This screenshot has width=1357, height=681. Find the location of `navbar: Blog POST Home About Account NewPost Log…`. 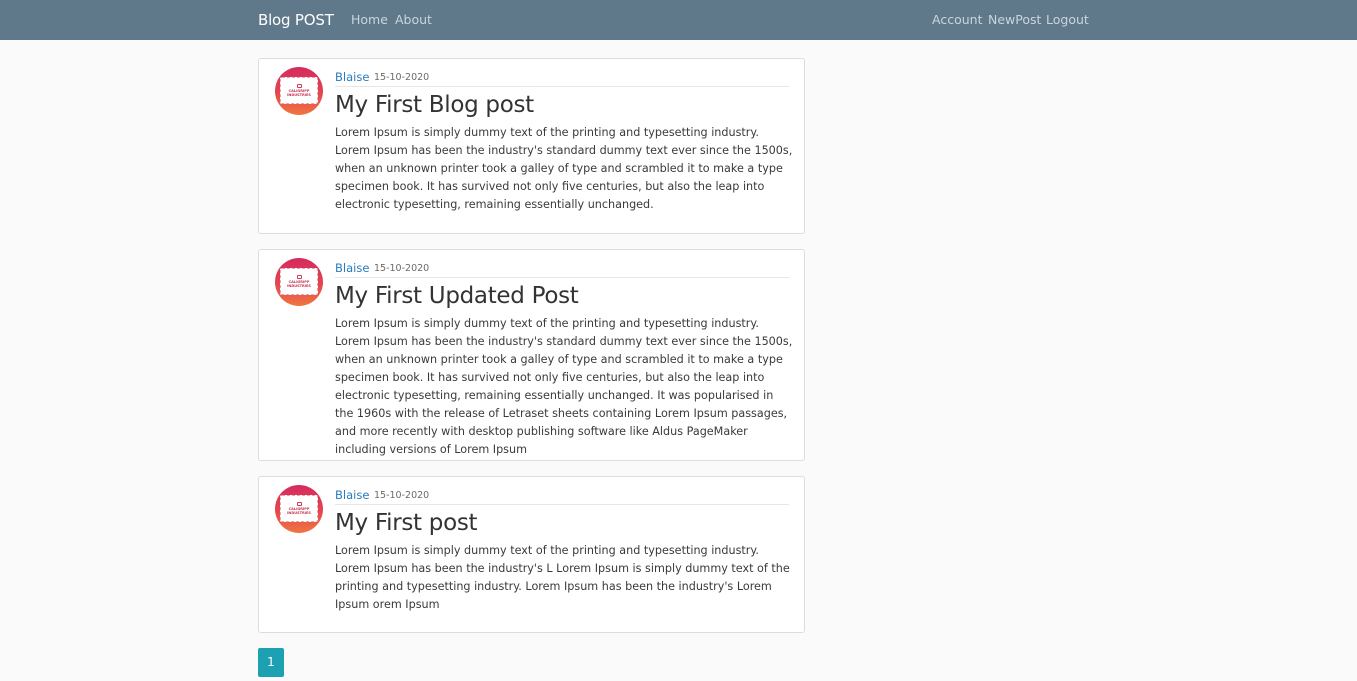

navbar: Blog POST Home About Account NewPost Log… is located at coordinates (678, 20).